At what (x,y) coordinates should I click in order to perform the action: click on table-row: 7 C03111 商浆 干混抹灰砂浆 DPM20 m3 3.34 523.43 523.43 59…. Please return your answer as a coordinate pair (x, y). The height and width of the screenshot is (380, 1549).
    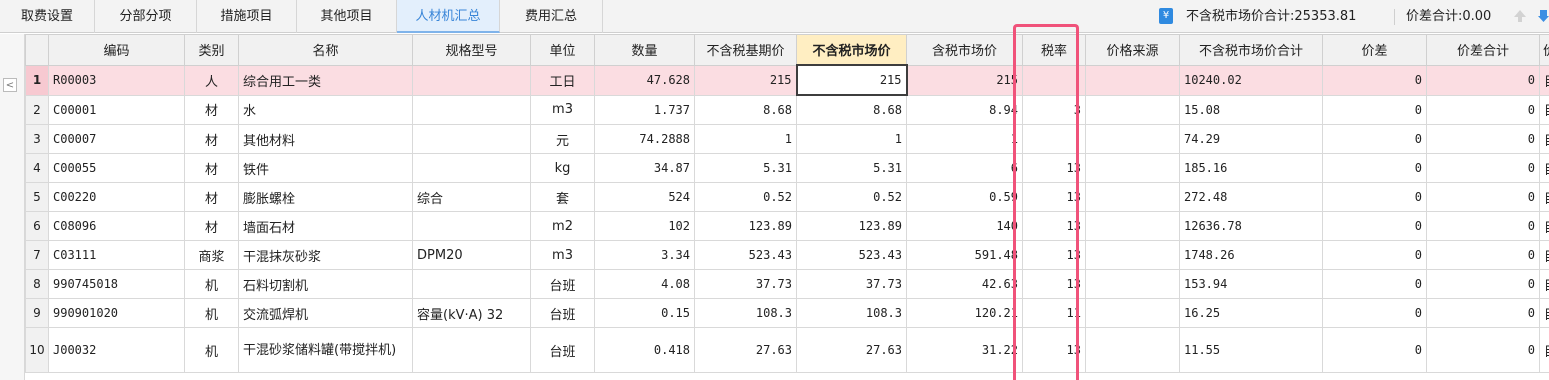
    Looking at the image, I should click on (787, 255).